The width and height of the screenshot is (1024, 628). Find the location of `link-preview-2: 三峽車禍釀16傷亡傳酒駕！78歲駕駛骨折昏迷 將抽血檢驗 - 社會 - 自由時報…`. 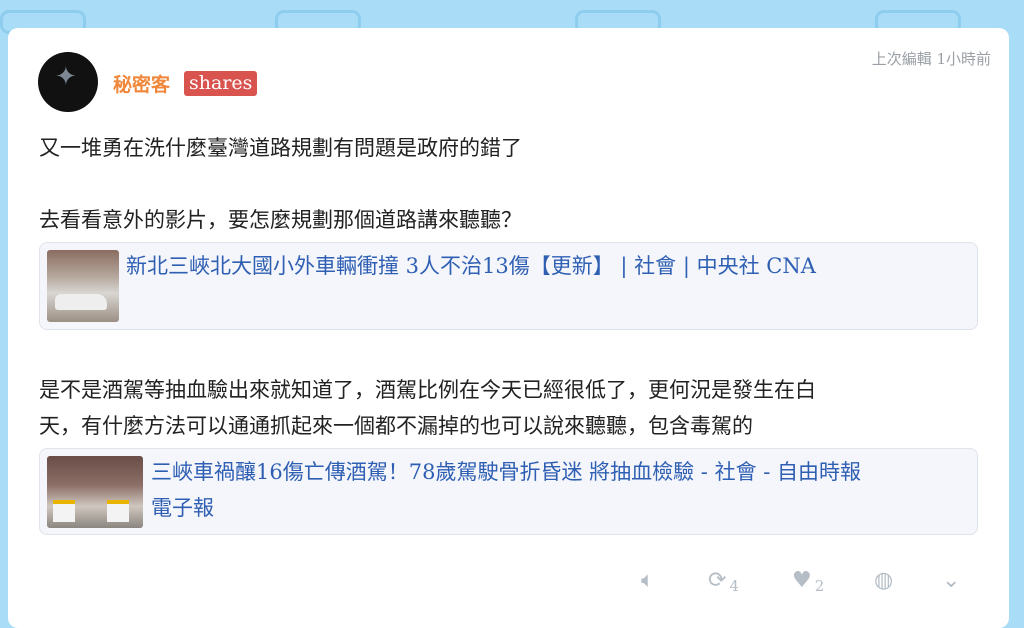

link-preview-2: 三峽車禍釀16傷亡傳酒駕！78歲駕駛骨折昏迷 將抽血檢驗 - 社會 - 自由時報… is located at coordinates (508, 491).